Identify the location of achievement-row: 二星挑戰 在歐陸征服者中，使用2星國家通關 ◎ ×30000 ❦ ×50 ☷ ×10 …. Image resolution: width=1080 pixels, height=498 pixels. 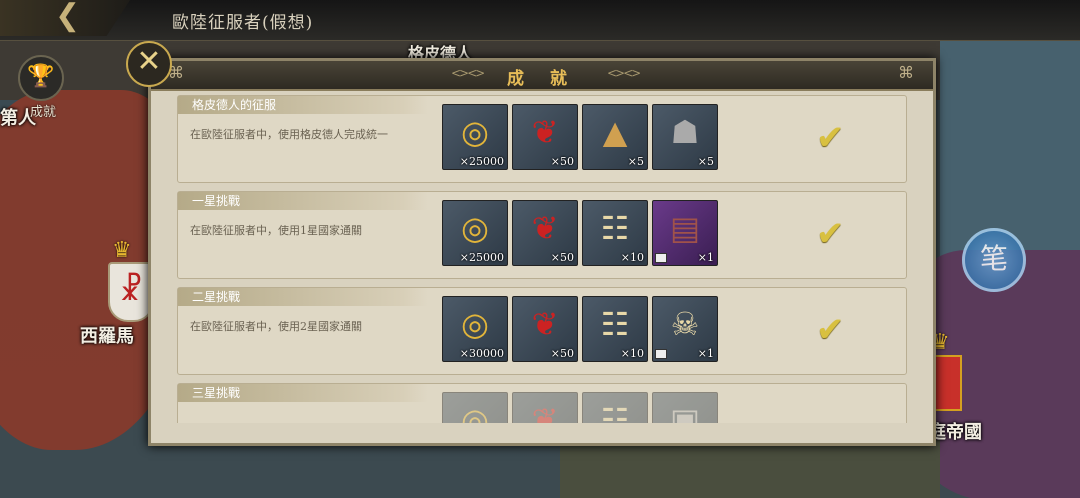
(542, 331).